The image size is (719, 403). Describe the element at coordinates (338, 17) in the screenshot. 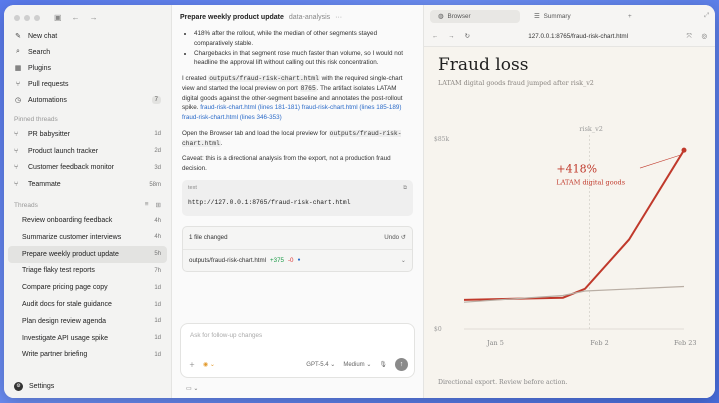

I see `more-options-icon: ···` at that location.